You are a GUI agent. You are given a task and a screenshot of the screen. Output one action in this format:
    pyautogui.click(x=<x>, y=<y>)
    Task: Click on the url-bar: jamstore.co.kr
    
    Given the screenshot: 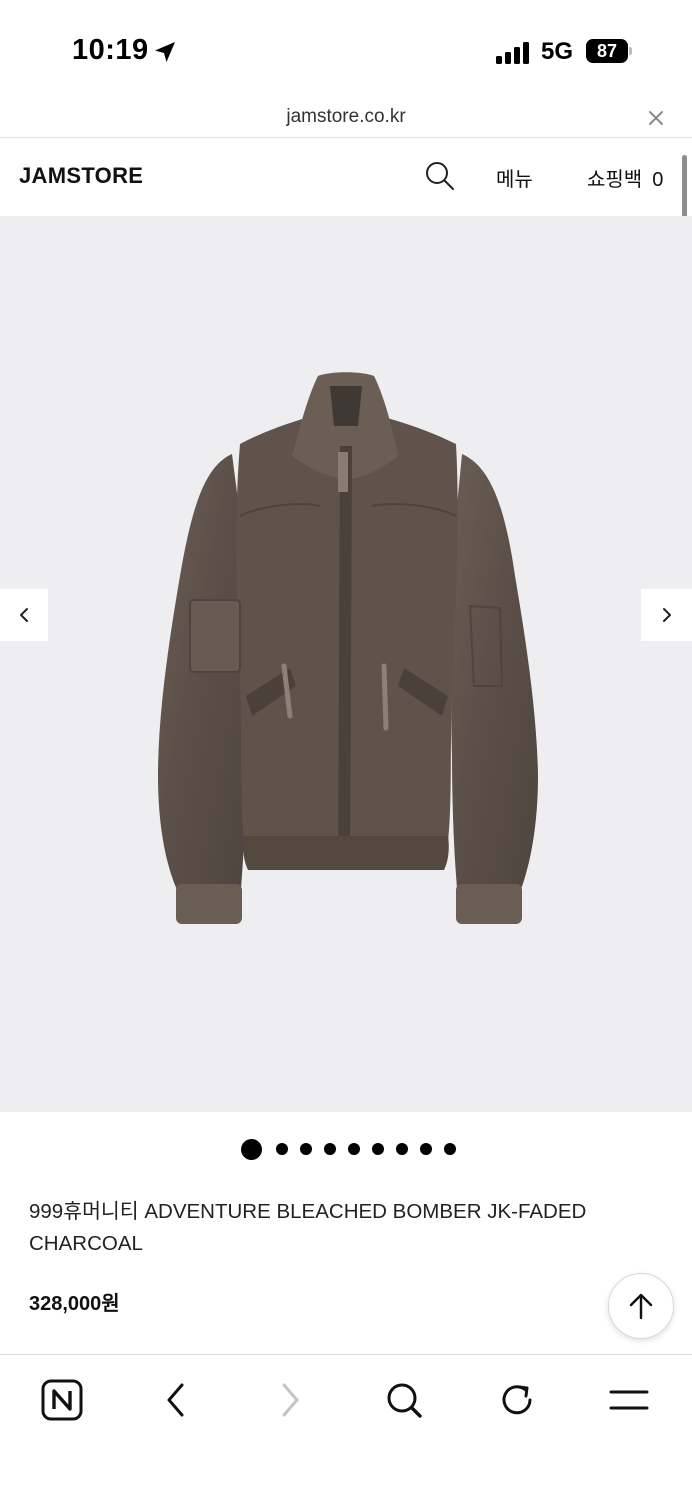 What is the action you would take?
    pyautogui.click(x=346, y=119)
    